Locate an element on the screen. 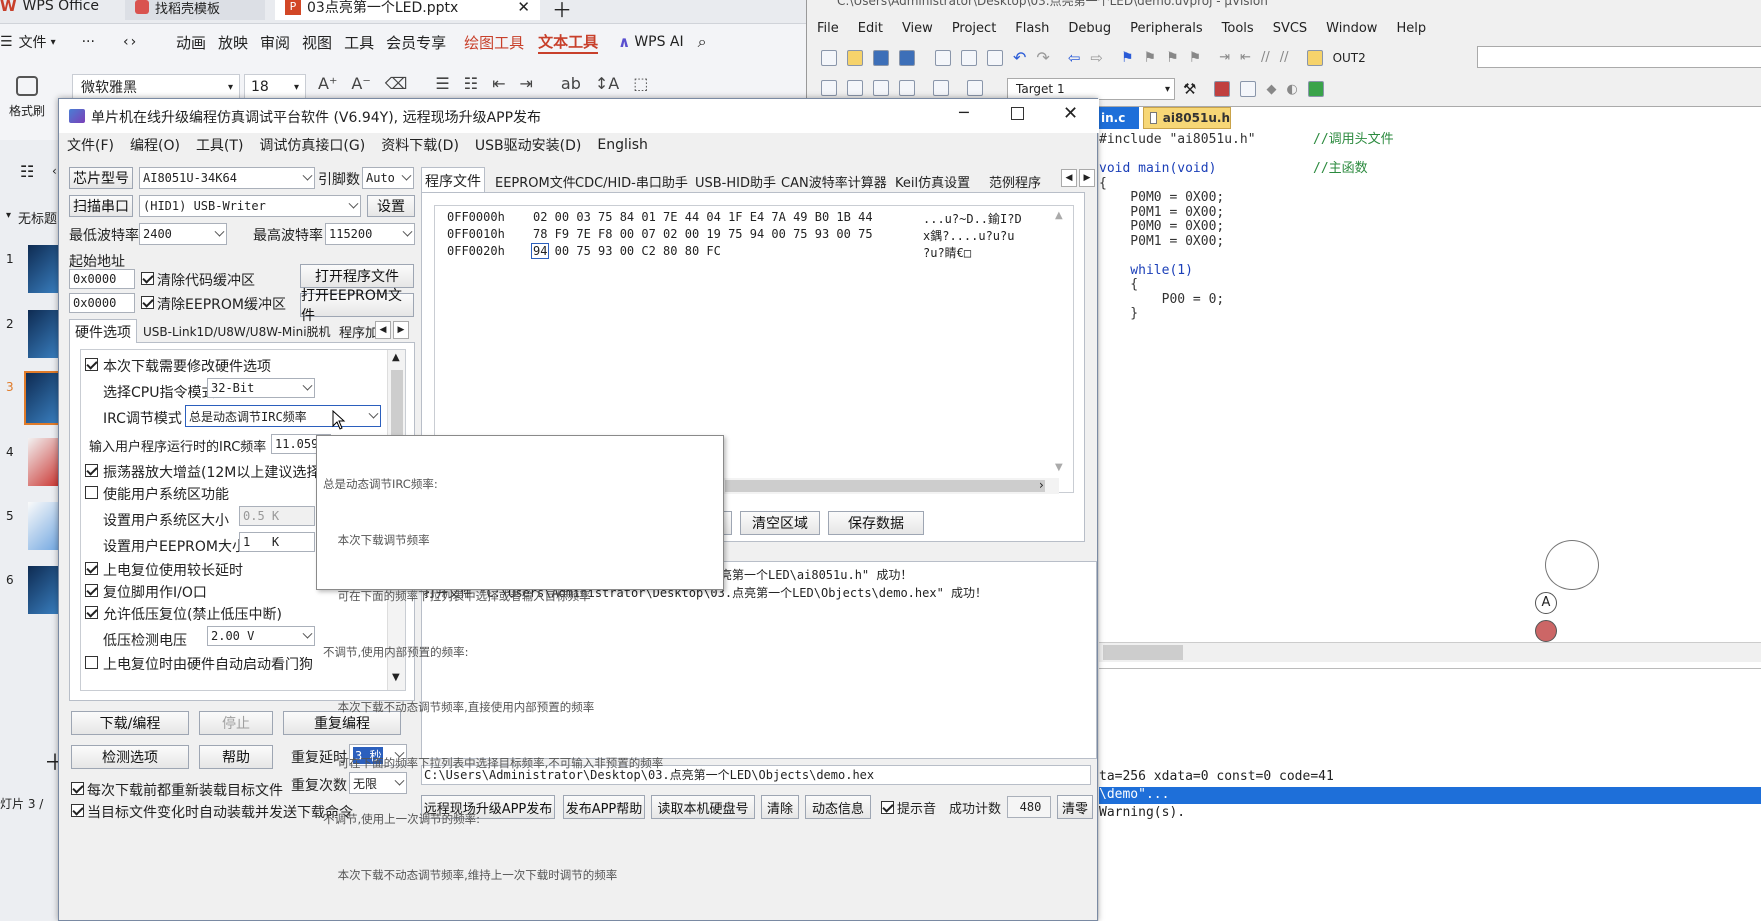  scan-port-button: 扫描串口 is located at coordinates (101, 206).